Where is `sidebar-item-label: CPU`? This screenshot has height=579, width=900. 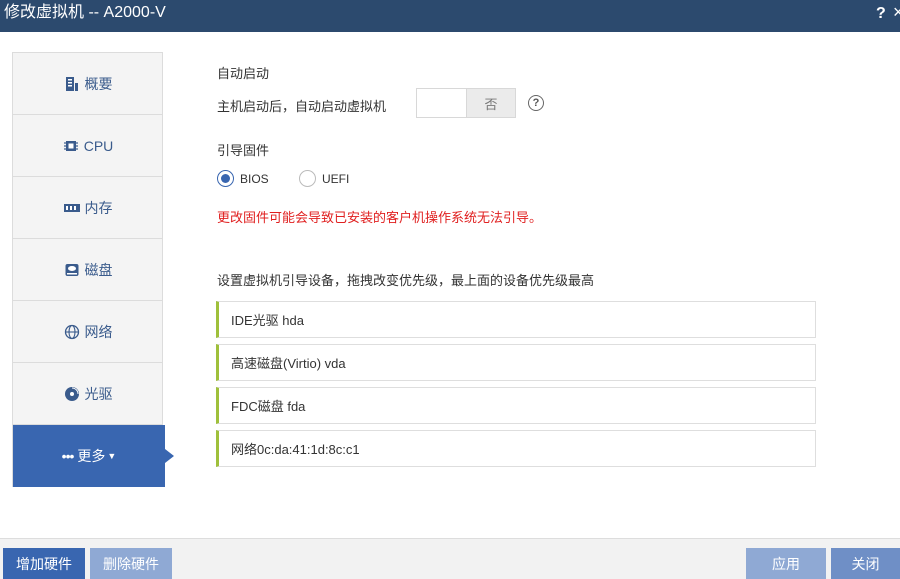 sidebar-item-label: CPU is located at coordinates (98, 145).